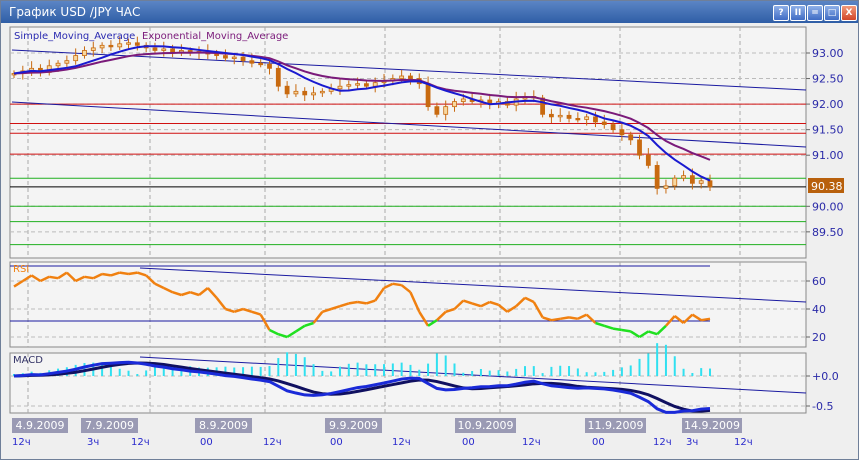  I want to click on date-label: 8.9.2009, so click(223, 425).